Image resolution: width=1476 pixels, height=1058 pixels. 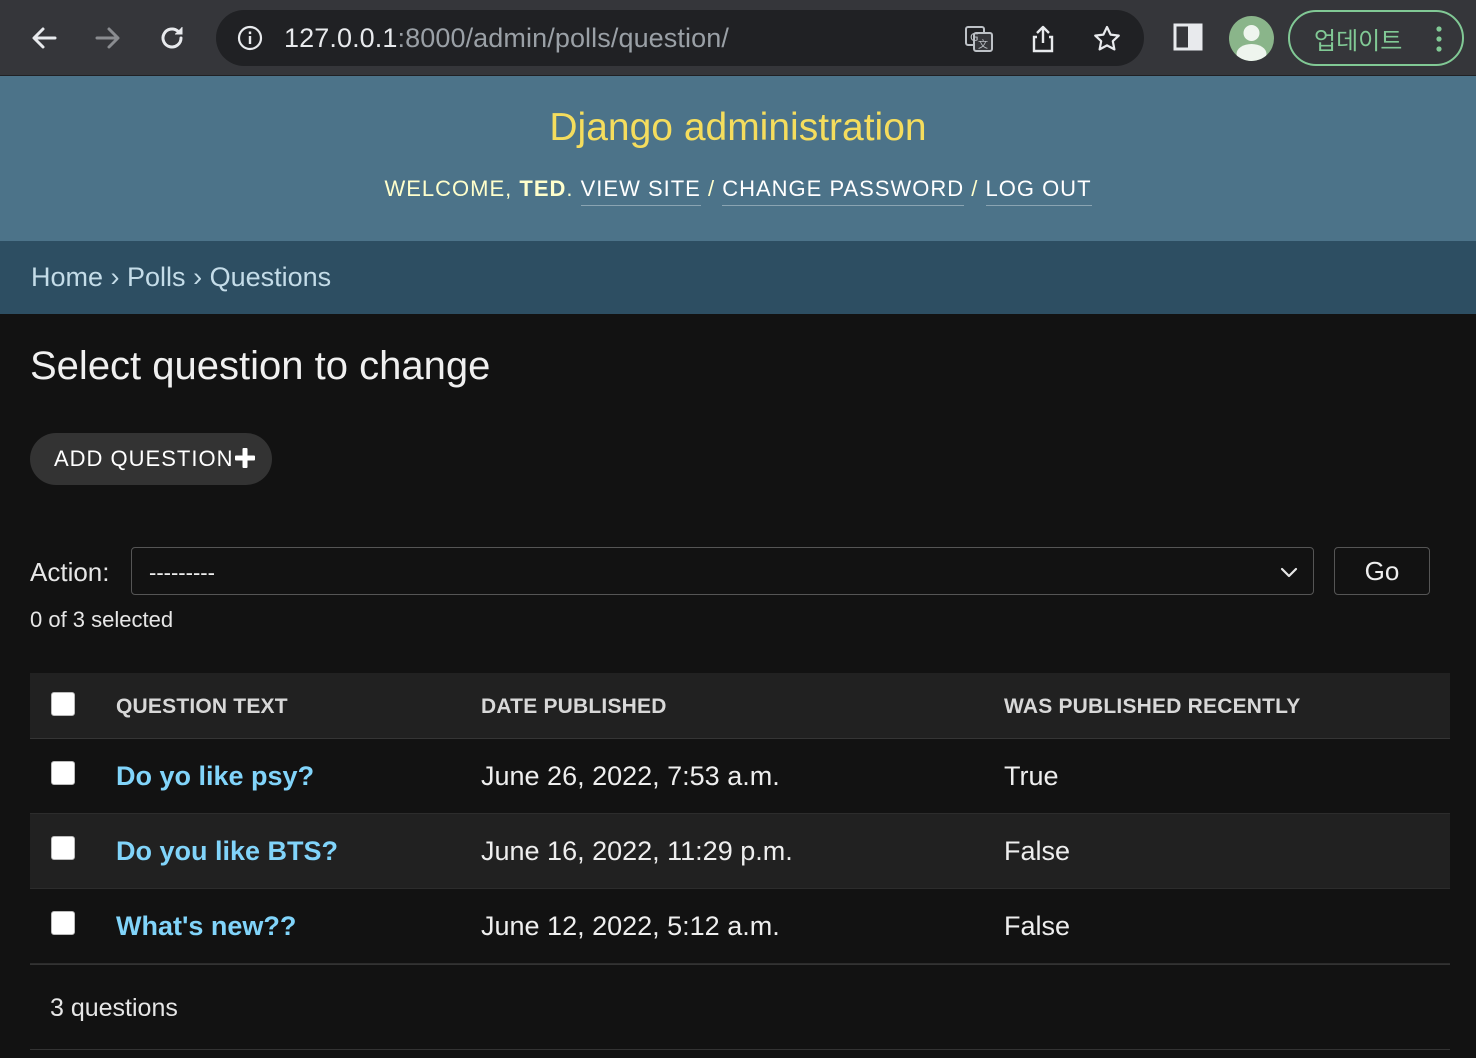 I want to click on change-password-link: Change password, so click(x=843, y=191).